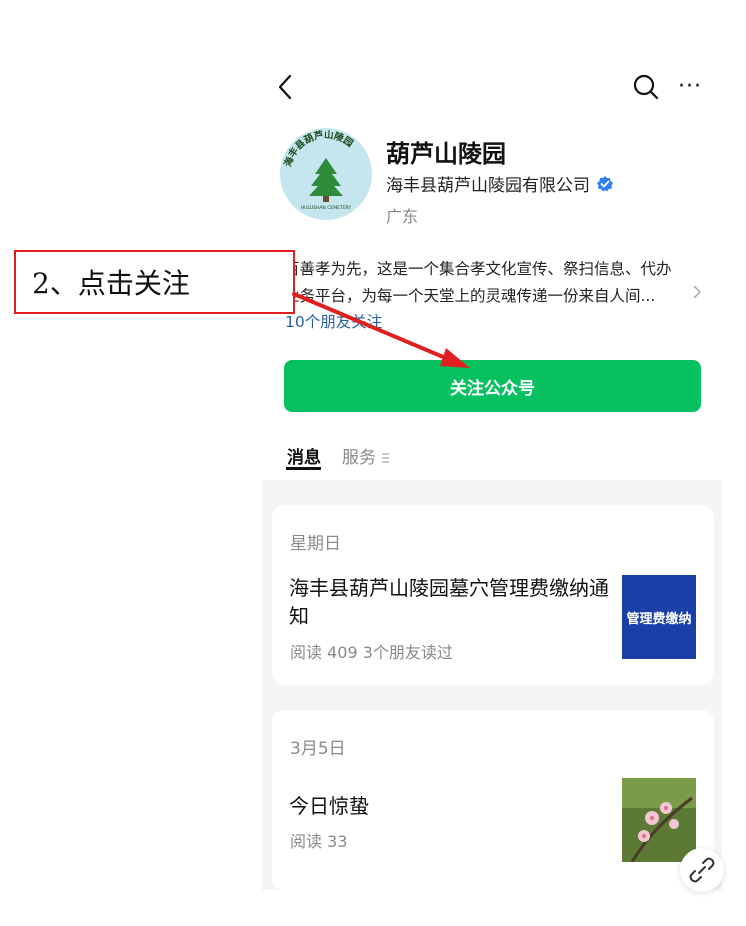  What do you see at coordinates (318, 749) in the screenshot?
I see `article-date: 3月5日` at bounding box center [318, 749].